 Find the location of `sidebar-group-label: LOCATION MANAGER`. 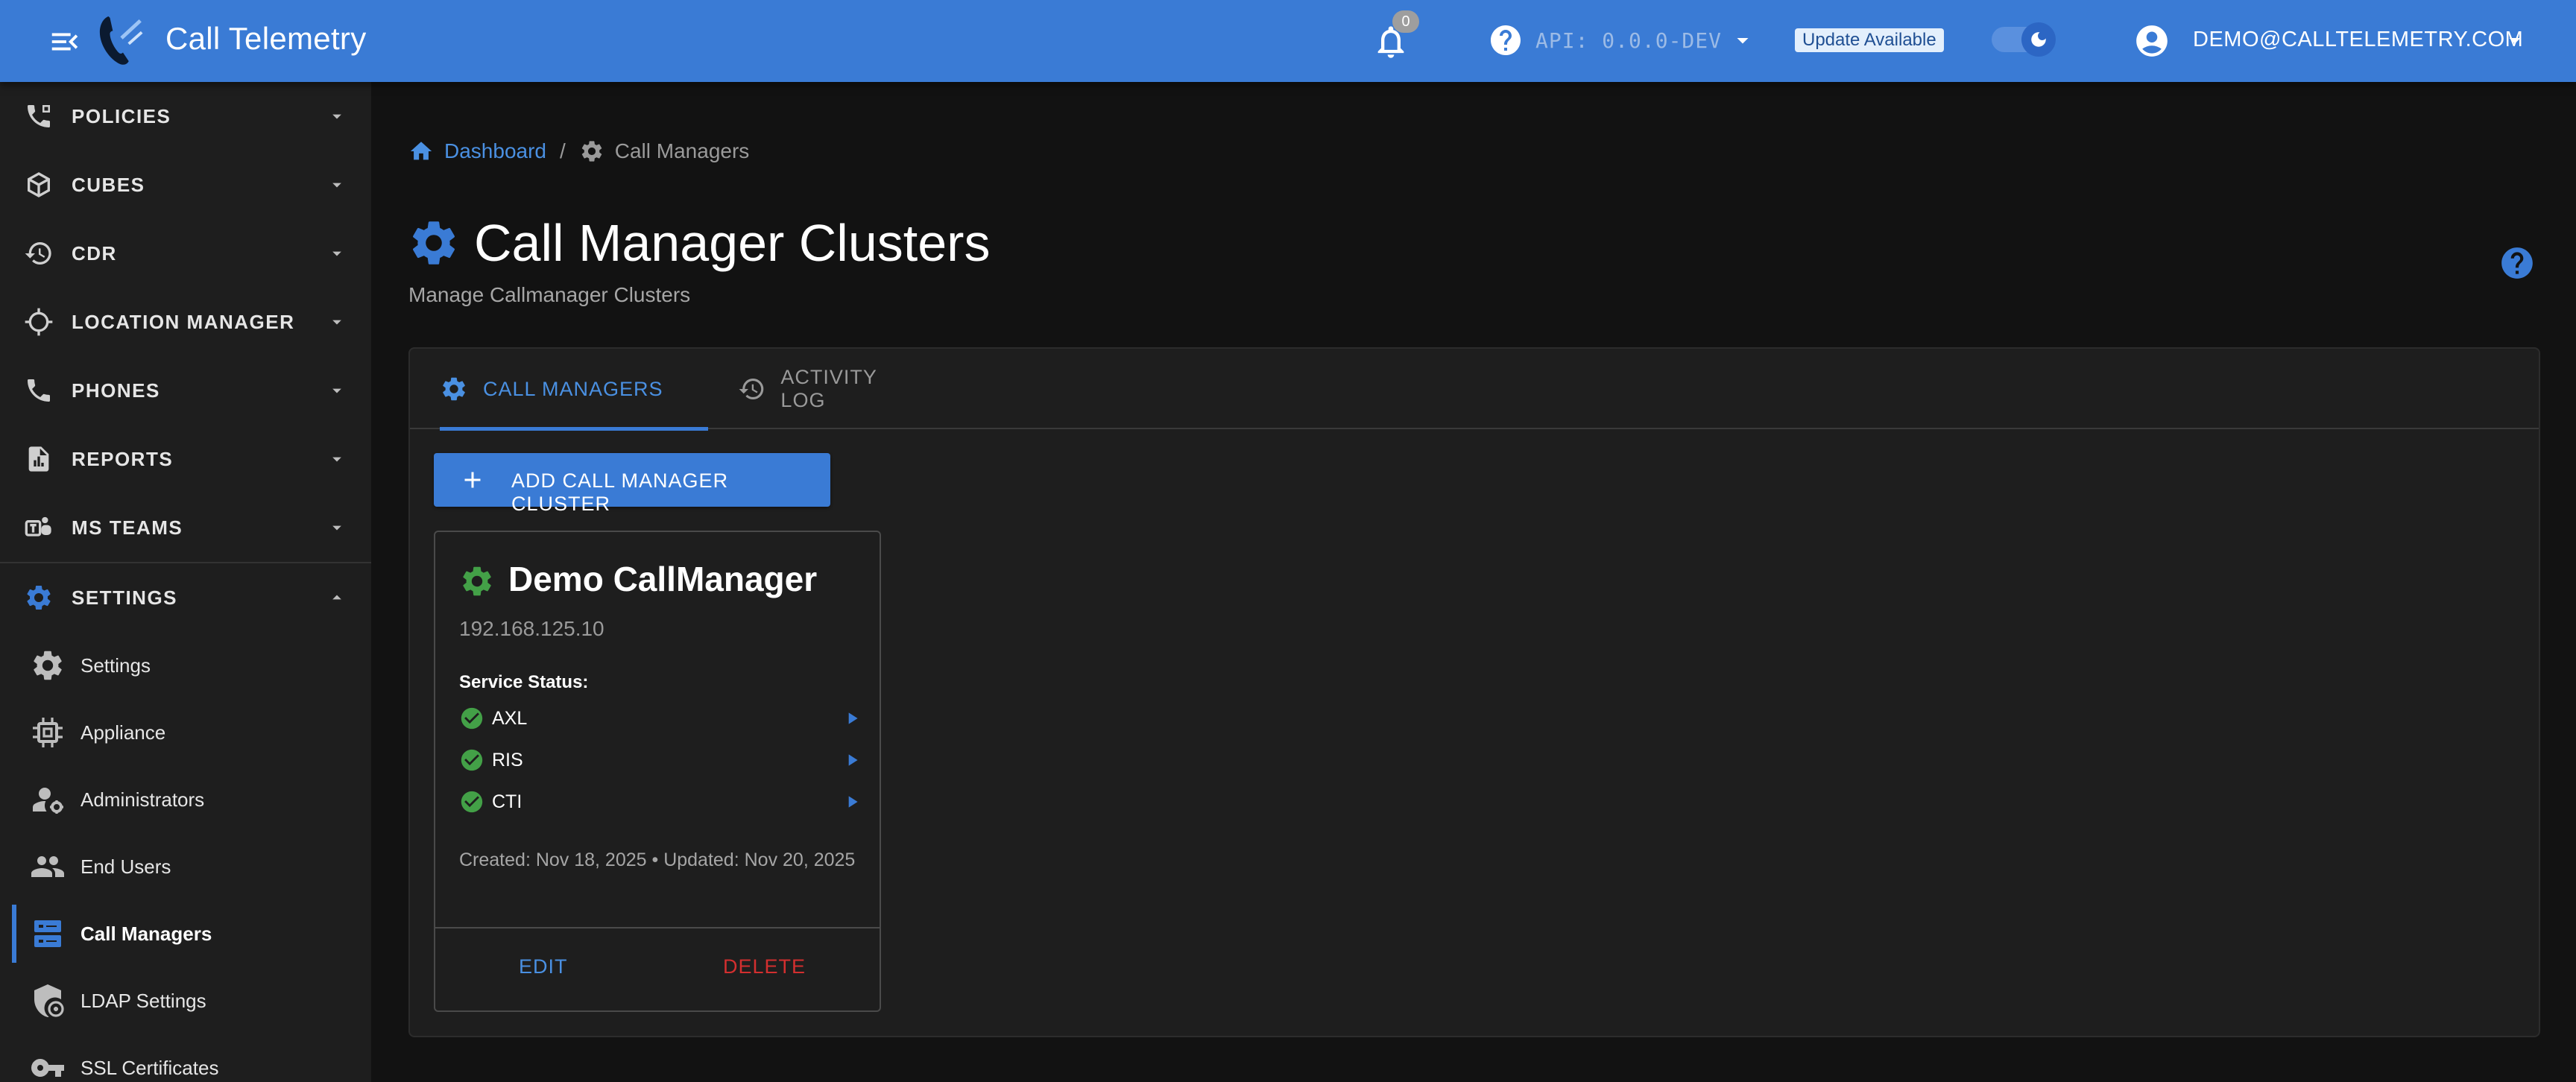

sidebar-group-label: LOCATION MANAGER is located at coordinates (183, 322).